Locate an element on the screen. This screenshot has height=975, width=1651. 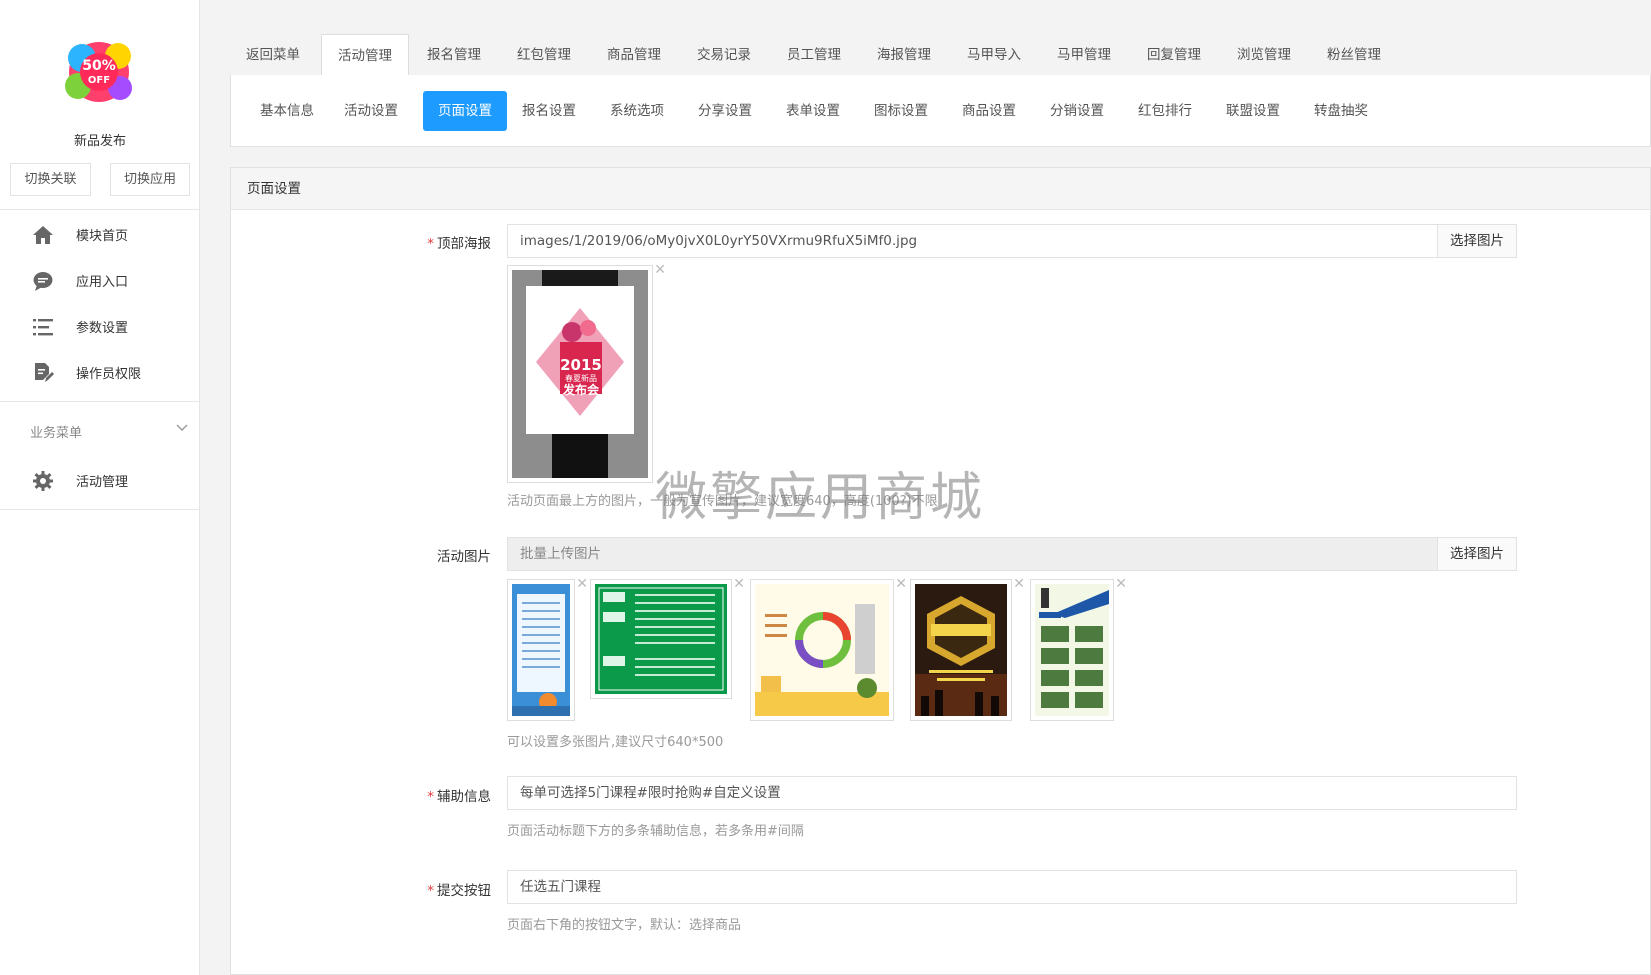
sidebar-item-params: 参数设置 is located at coordinates (99, 326).